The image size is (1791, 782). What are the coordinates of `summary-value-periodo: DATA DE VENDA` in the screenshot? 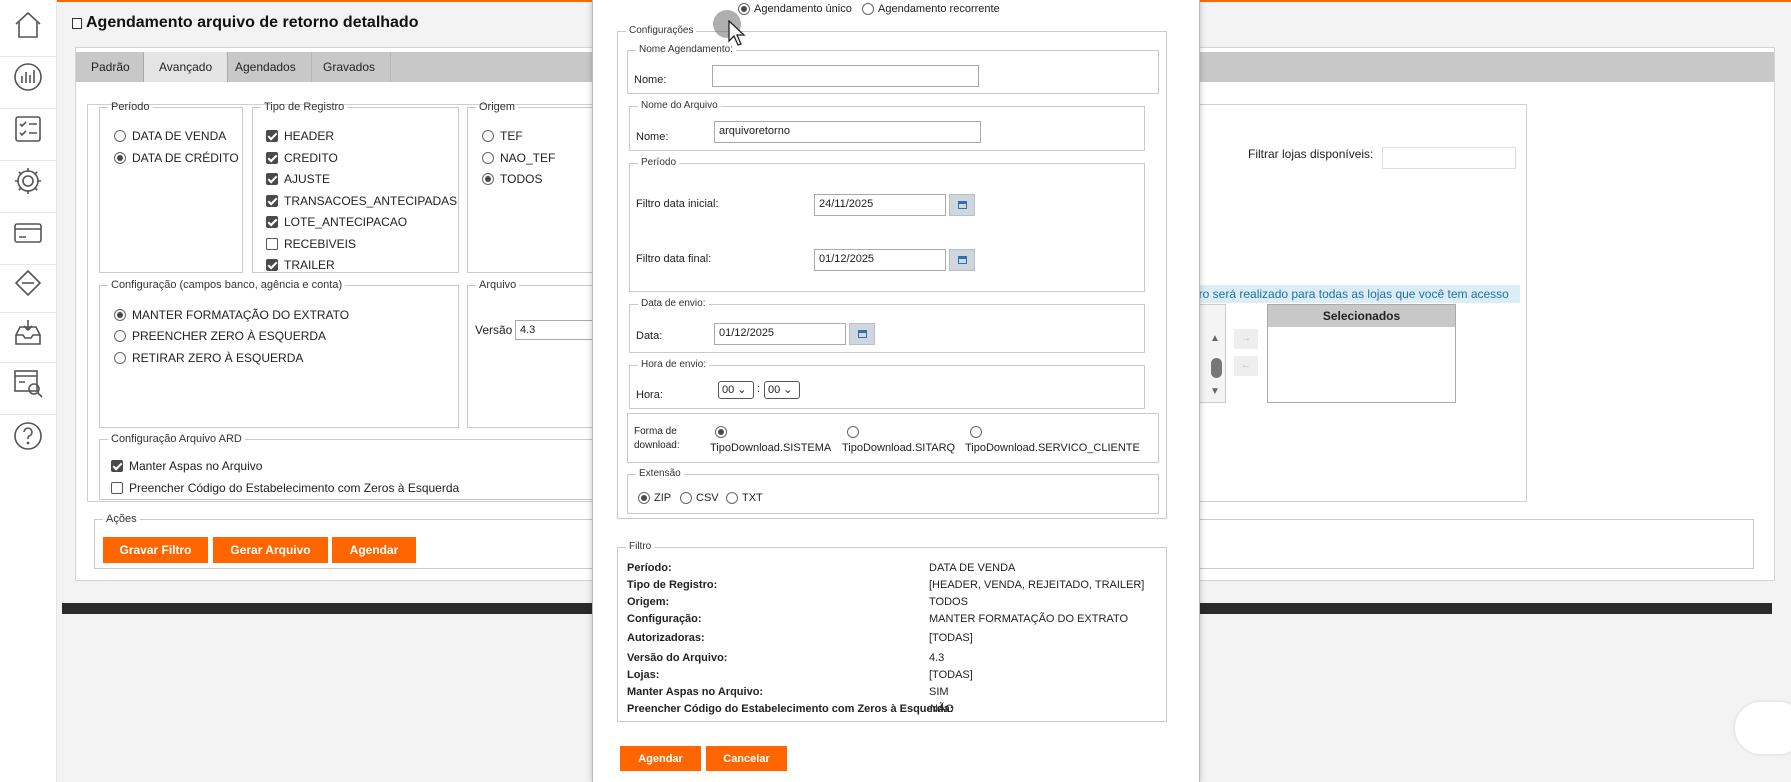 It's located at (972, 568).